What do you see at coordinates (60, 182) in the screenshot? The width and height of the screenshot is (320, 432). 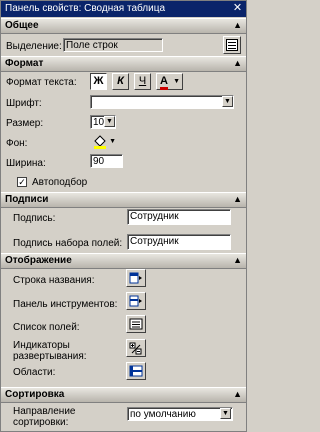 I see `autofit-label: Автоподбор` at bounding box center [60, 182].